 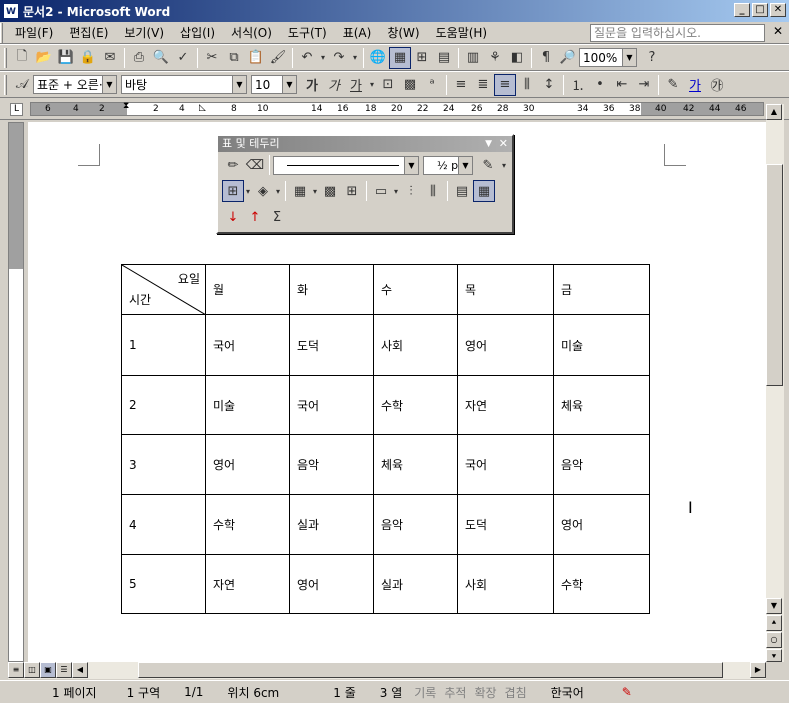 What do you see at coordinates (622, 85) in the screenshot?
I see `decrease-indent-icon: ⇤` at bounding box center [622, 85].